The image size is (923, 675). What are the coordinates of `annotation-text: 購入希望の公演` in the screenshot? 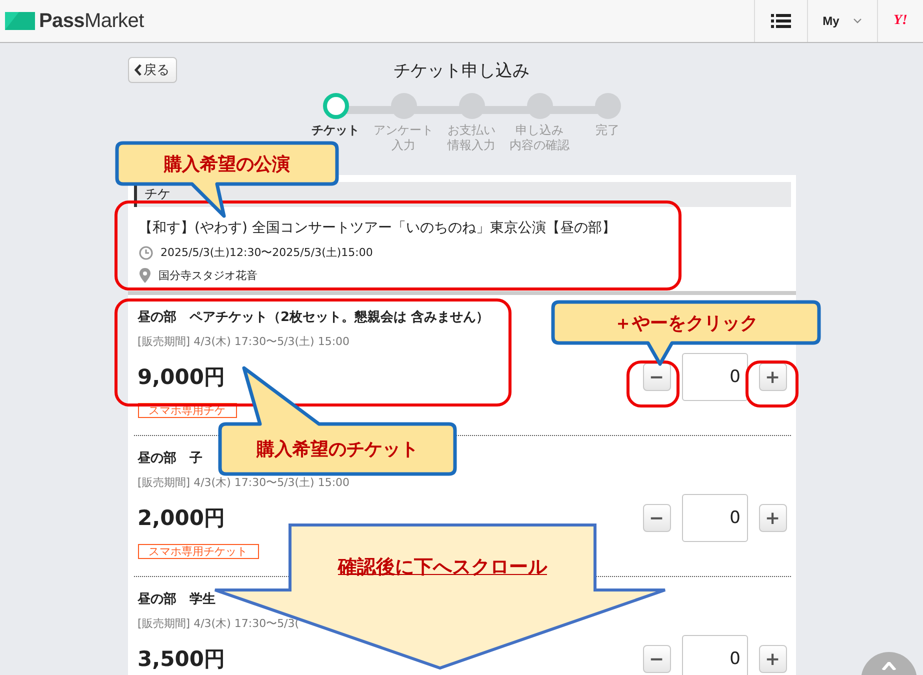 It's located at (227, 164).